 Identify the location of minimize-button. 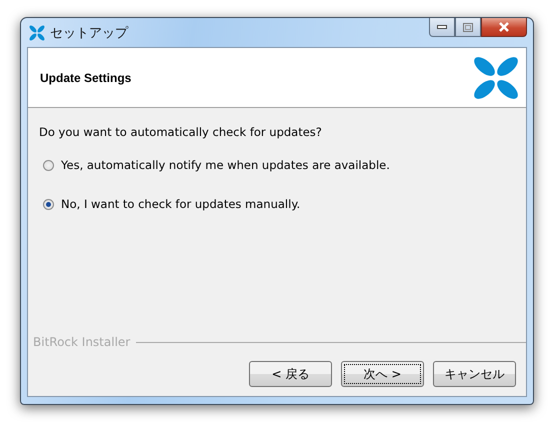
(442, 27).